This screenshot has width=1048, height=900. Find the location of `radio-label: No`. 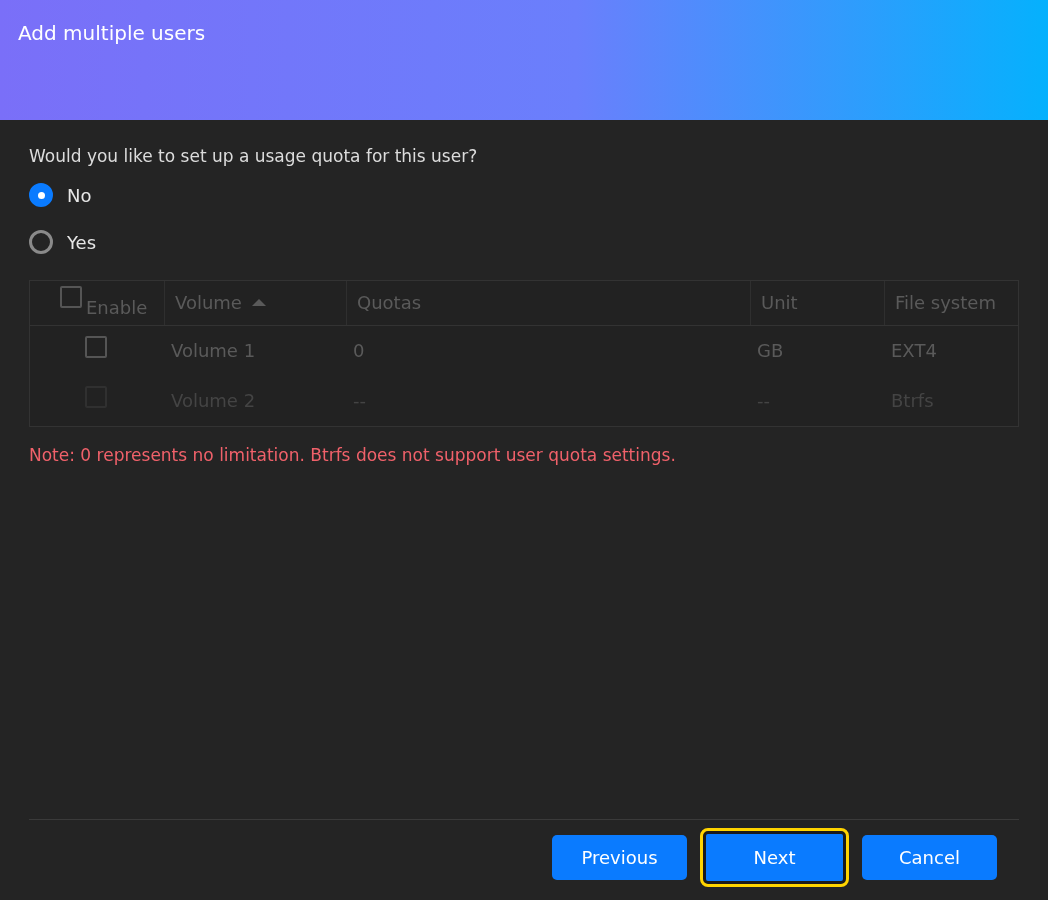

radio-label: No is located at coordinates (79, 195).